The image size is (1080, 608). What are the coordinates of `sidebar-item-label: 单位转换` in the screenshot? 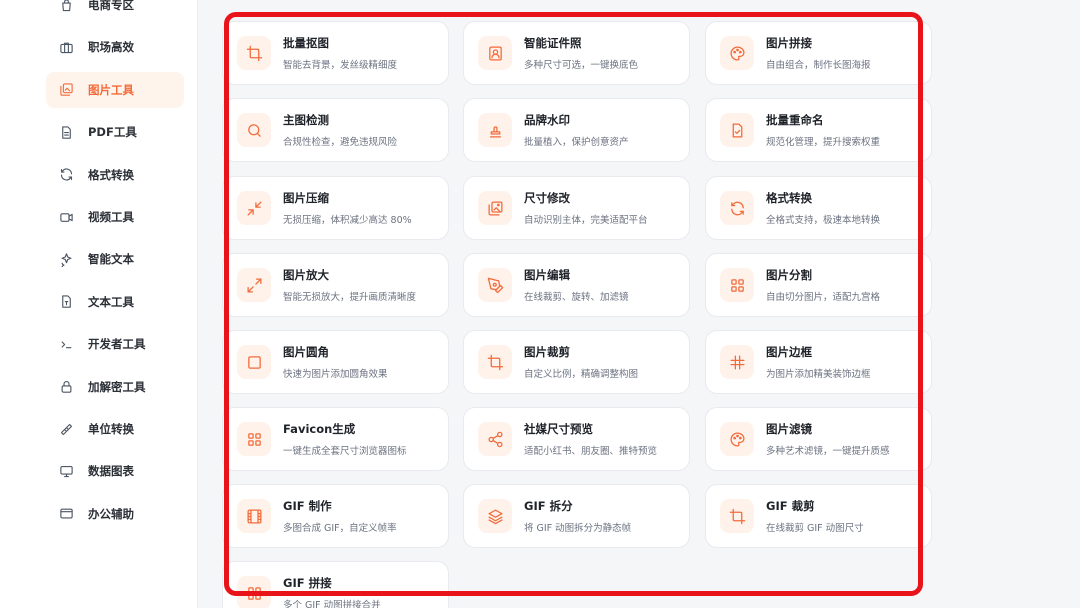 It's located at (111, 429).